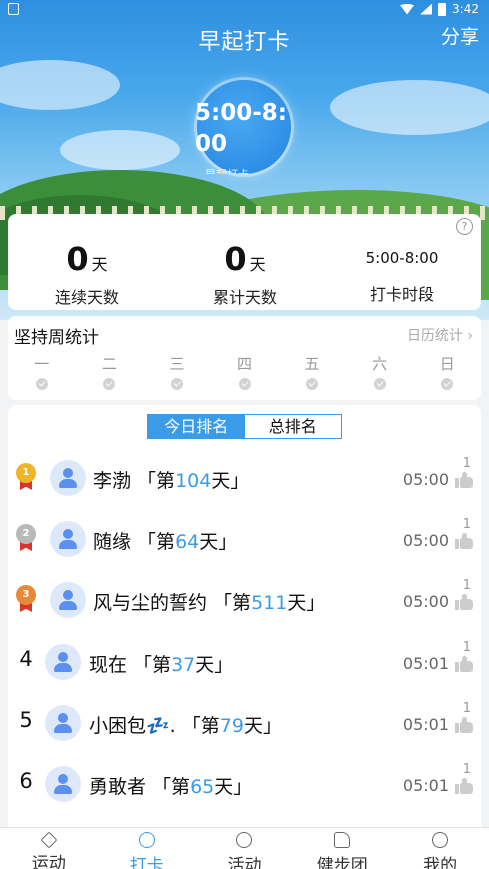 The image size is (489, 869). What do you see at coordinates (244, 42) in the screenshot?
I see `page-title: 早起打卡` at bounding box center [244, 42].